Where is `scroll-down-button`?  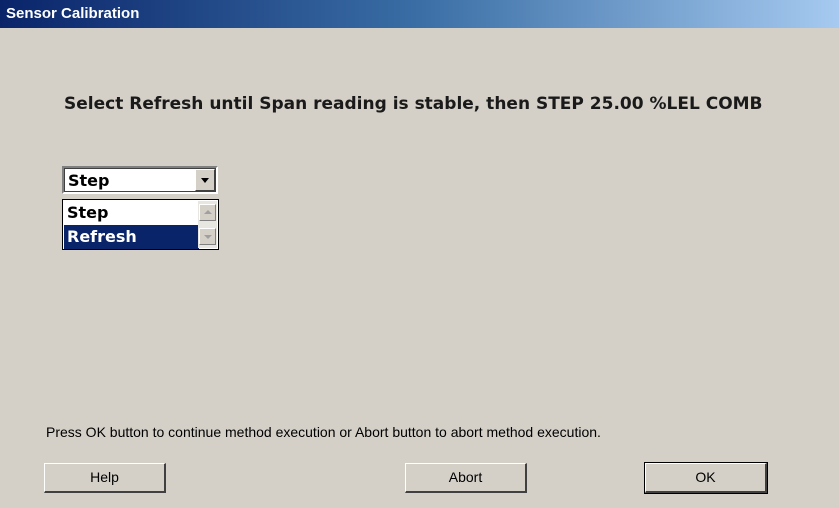
scroll-down-button is located at coordinates (207, 236).